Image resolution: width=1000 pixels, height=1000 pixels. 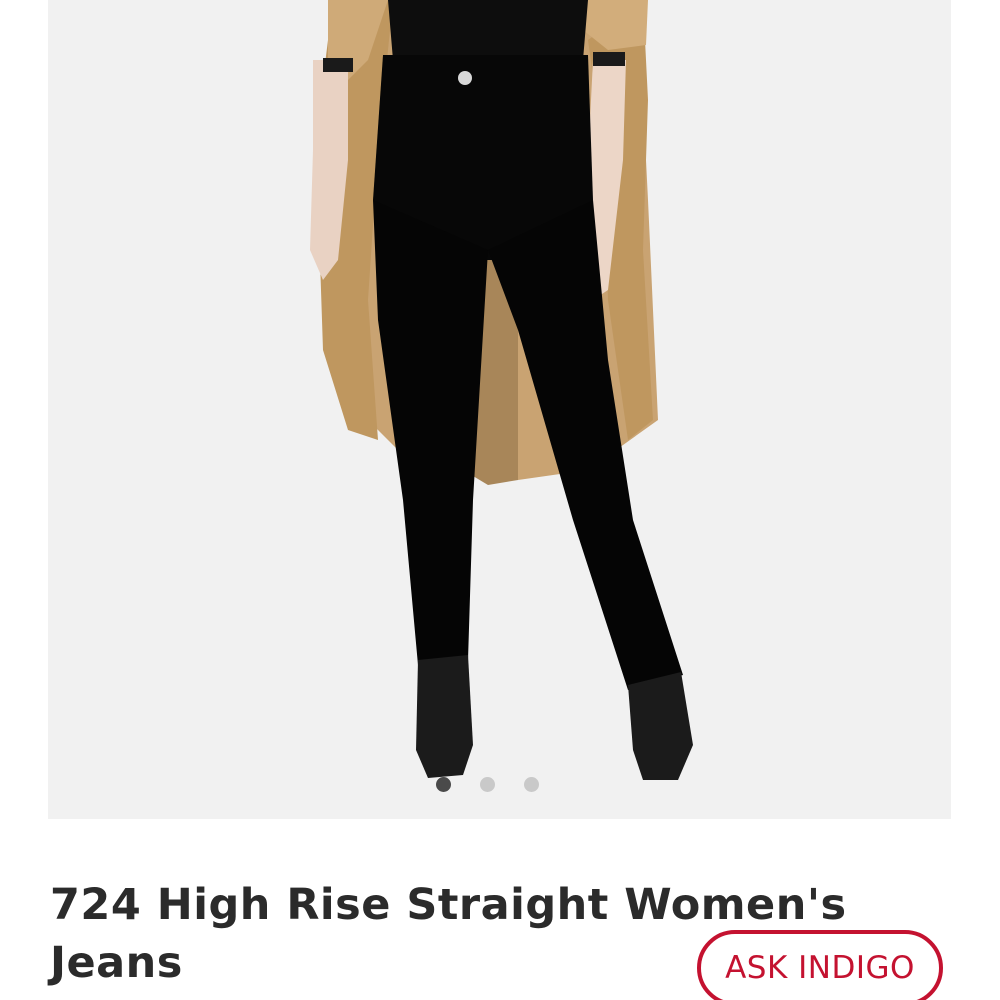 What do you see at coordinates (820, 965) in the screenshot?
I see `ask-indigo-button: ASK INDIGO` at bounding box center [820, 965].